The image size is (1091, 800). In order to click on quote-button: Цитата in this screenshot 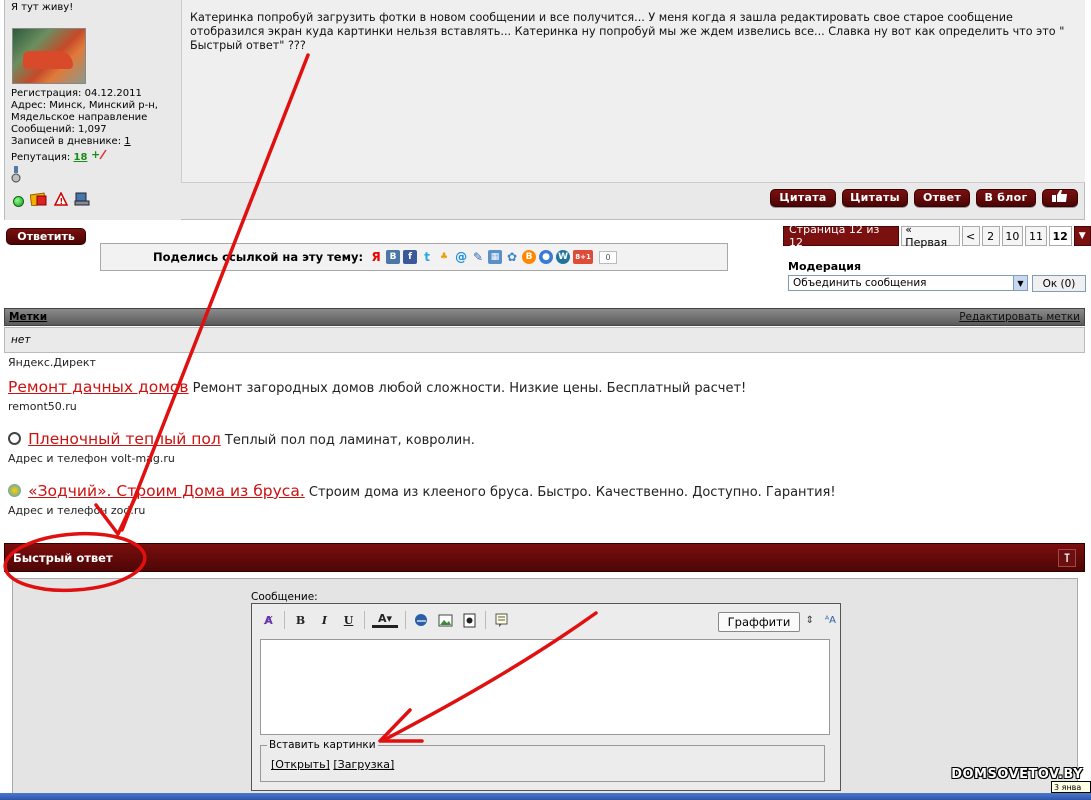, I will do `click(803, 198)`.